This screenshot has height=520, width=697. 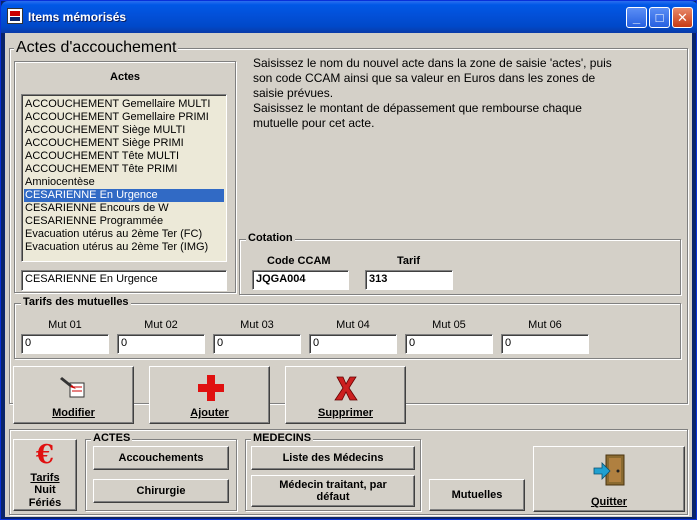 I want to click on act-list-item: CESARIENNE Programmée, so click(x=124, y=221).